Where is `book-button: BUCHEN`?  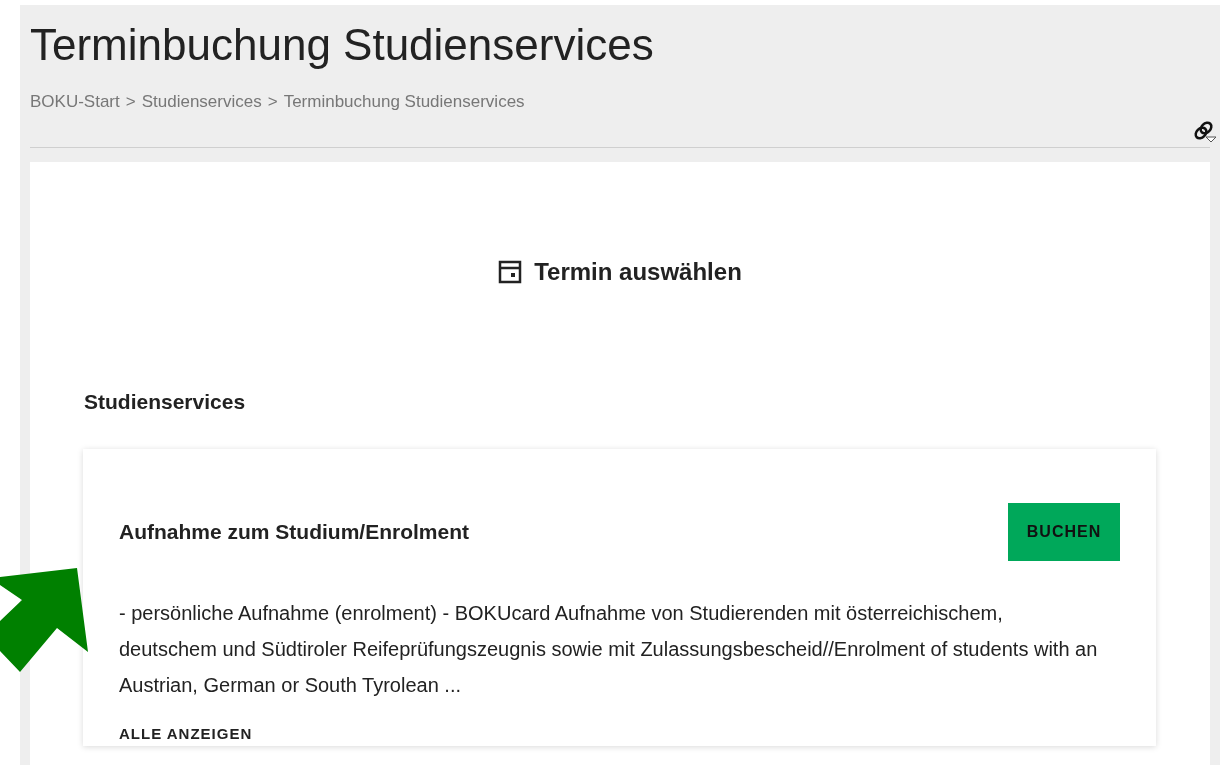 book-button: BUCHEN is located at coordinates (1064, 532).